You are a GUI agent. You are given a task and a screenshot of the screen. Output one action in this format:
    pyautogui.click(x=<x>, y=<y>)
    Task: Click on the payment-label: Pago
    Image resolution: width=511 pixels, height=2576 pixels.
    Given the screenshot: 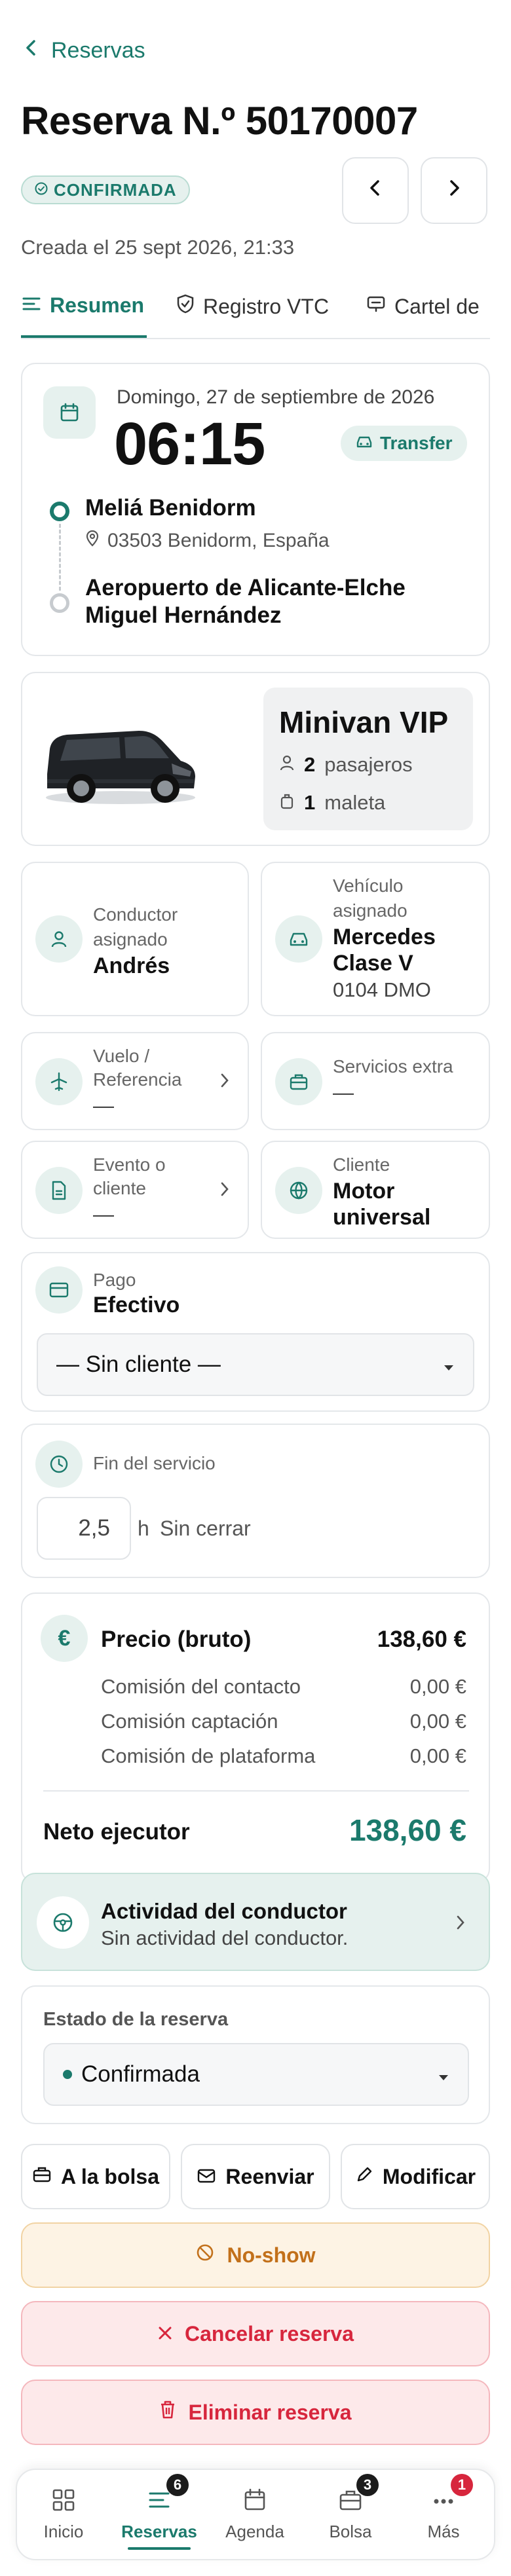 What is the action you would take?
    pyautogui.click(x=114, y=1280)
    